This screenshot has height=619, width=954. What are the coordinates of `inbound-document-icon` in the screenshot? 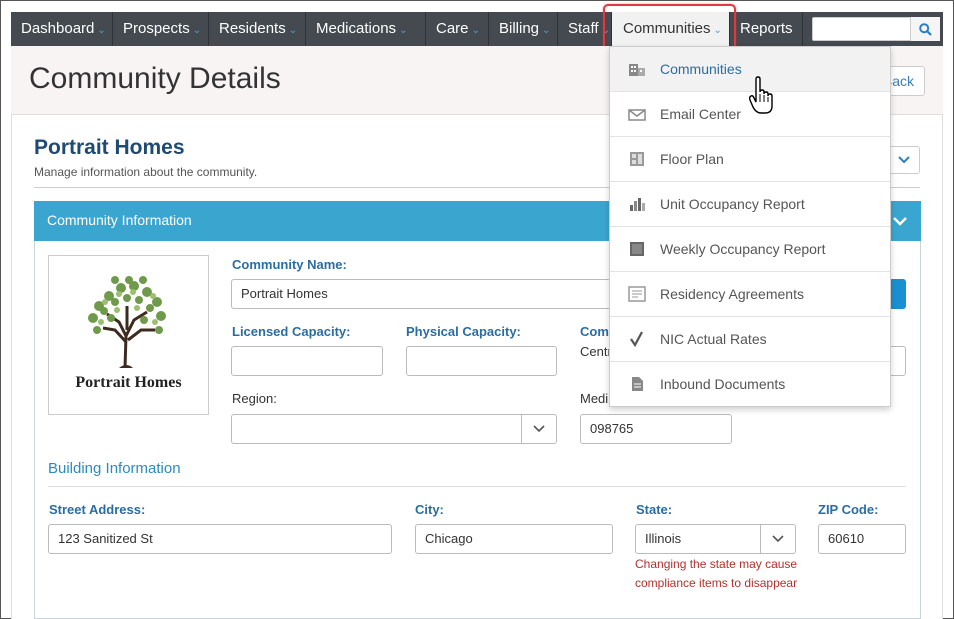 It's located at (637, 384).